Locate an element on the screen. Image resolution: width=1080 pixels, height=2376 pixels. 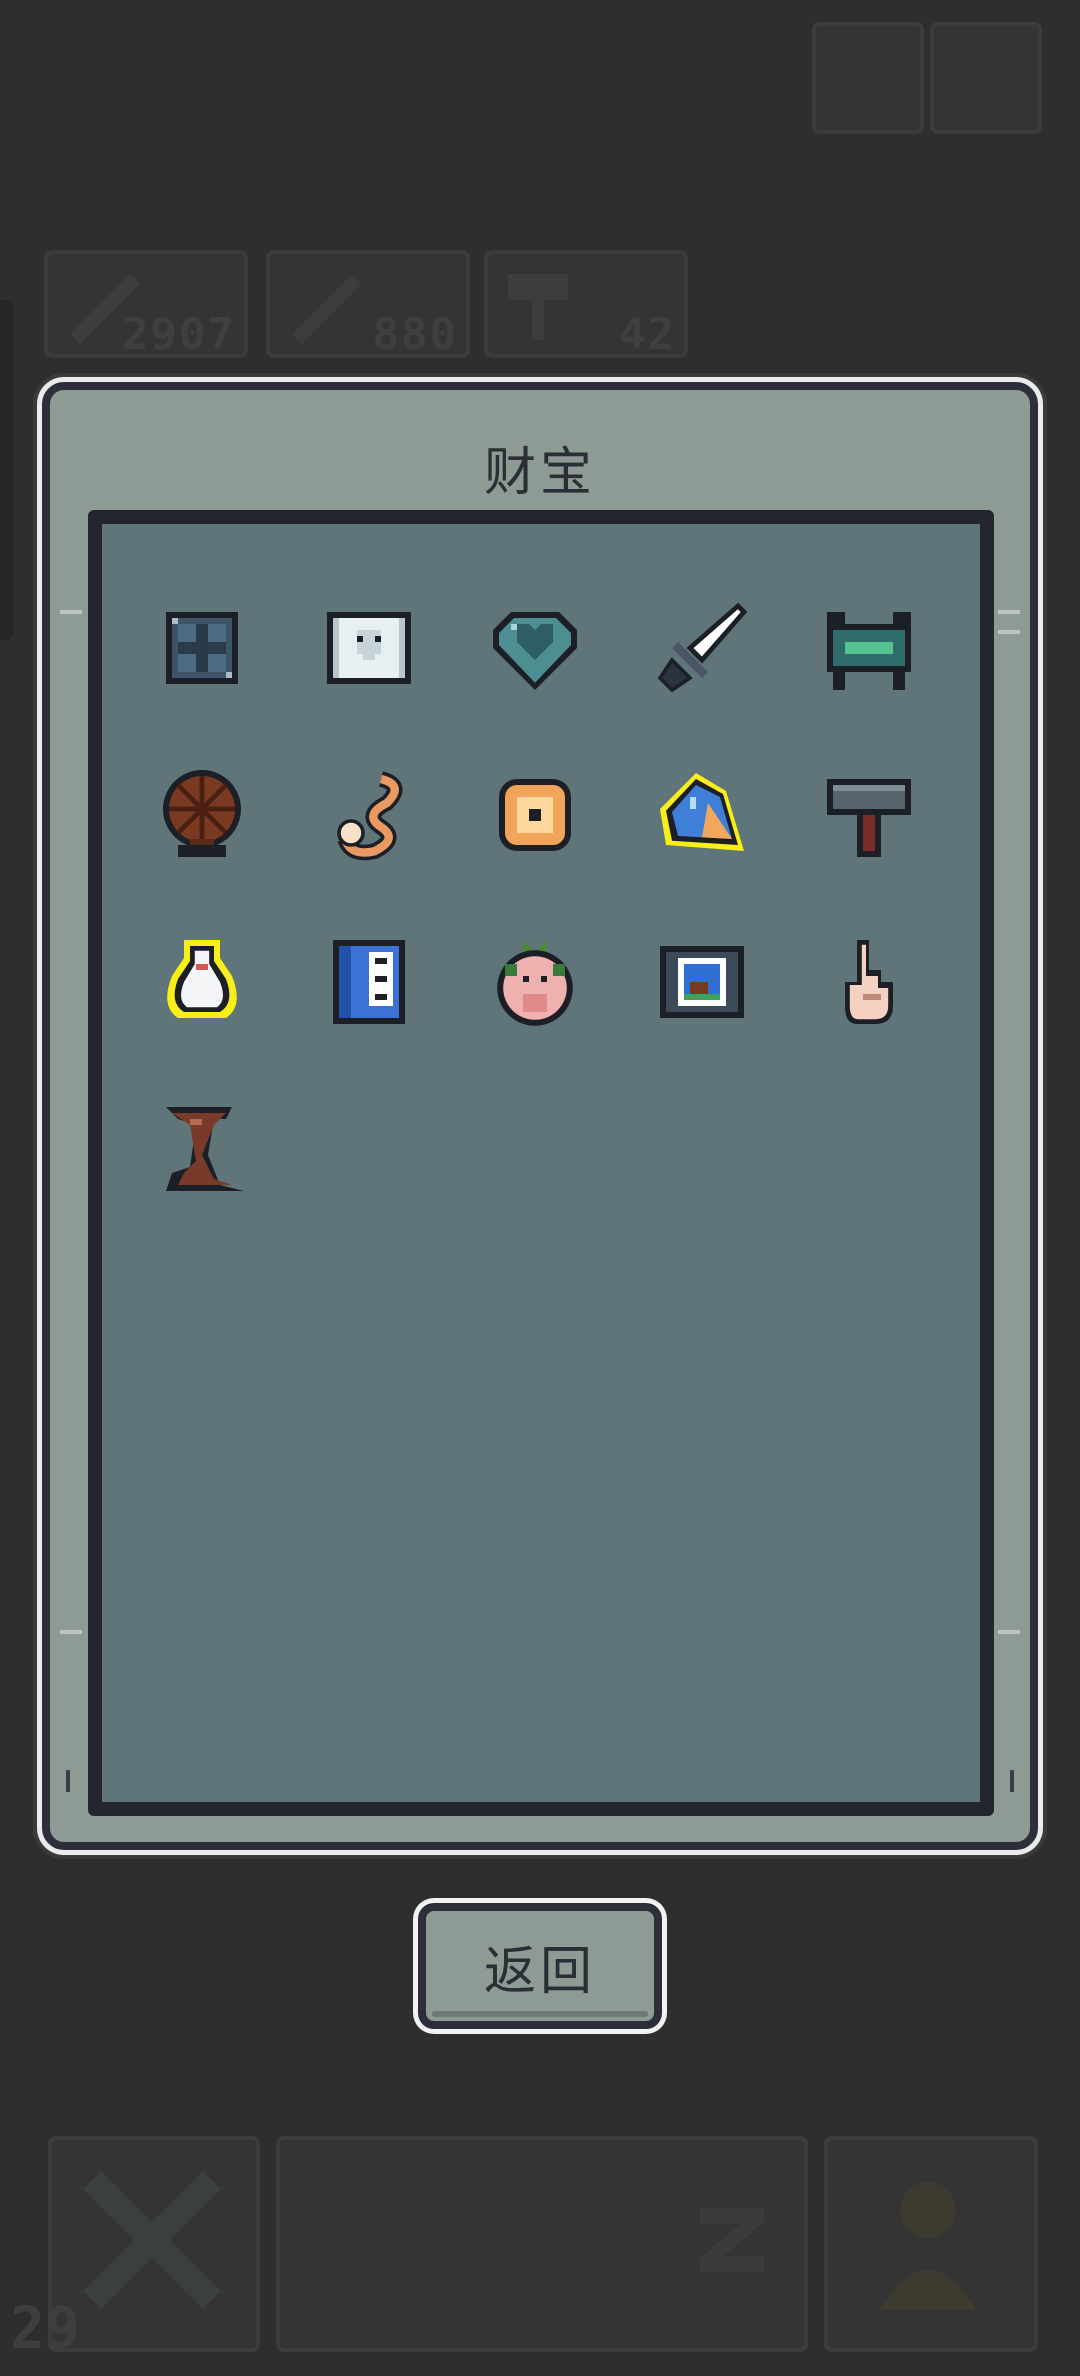
bottom-slot-center is located at coordinates (542, 2244).